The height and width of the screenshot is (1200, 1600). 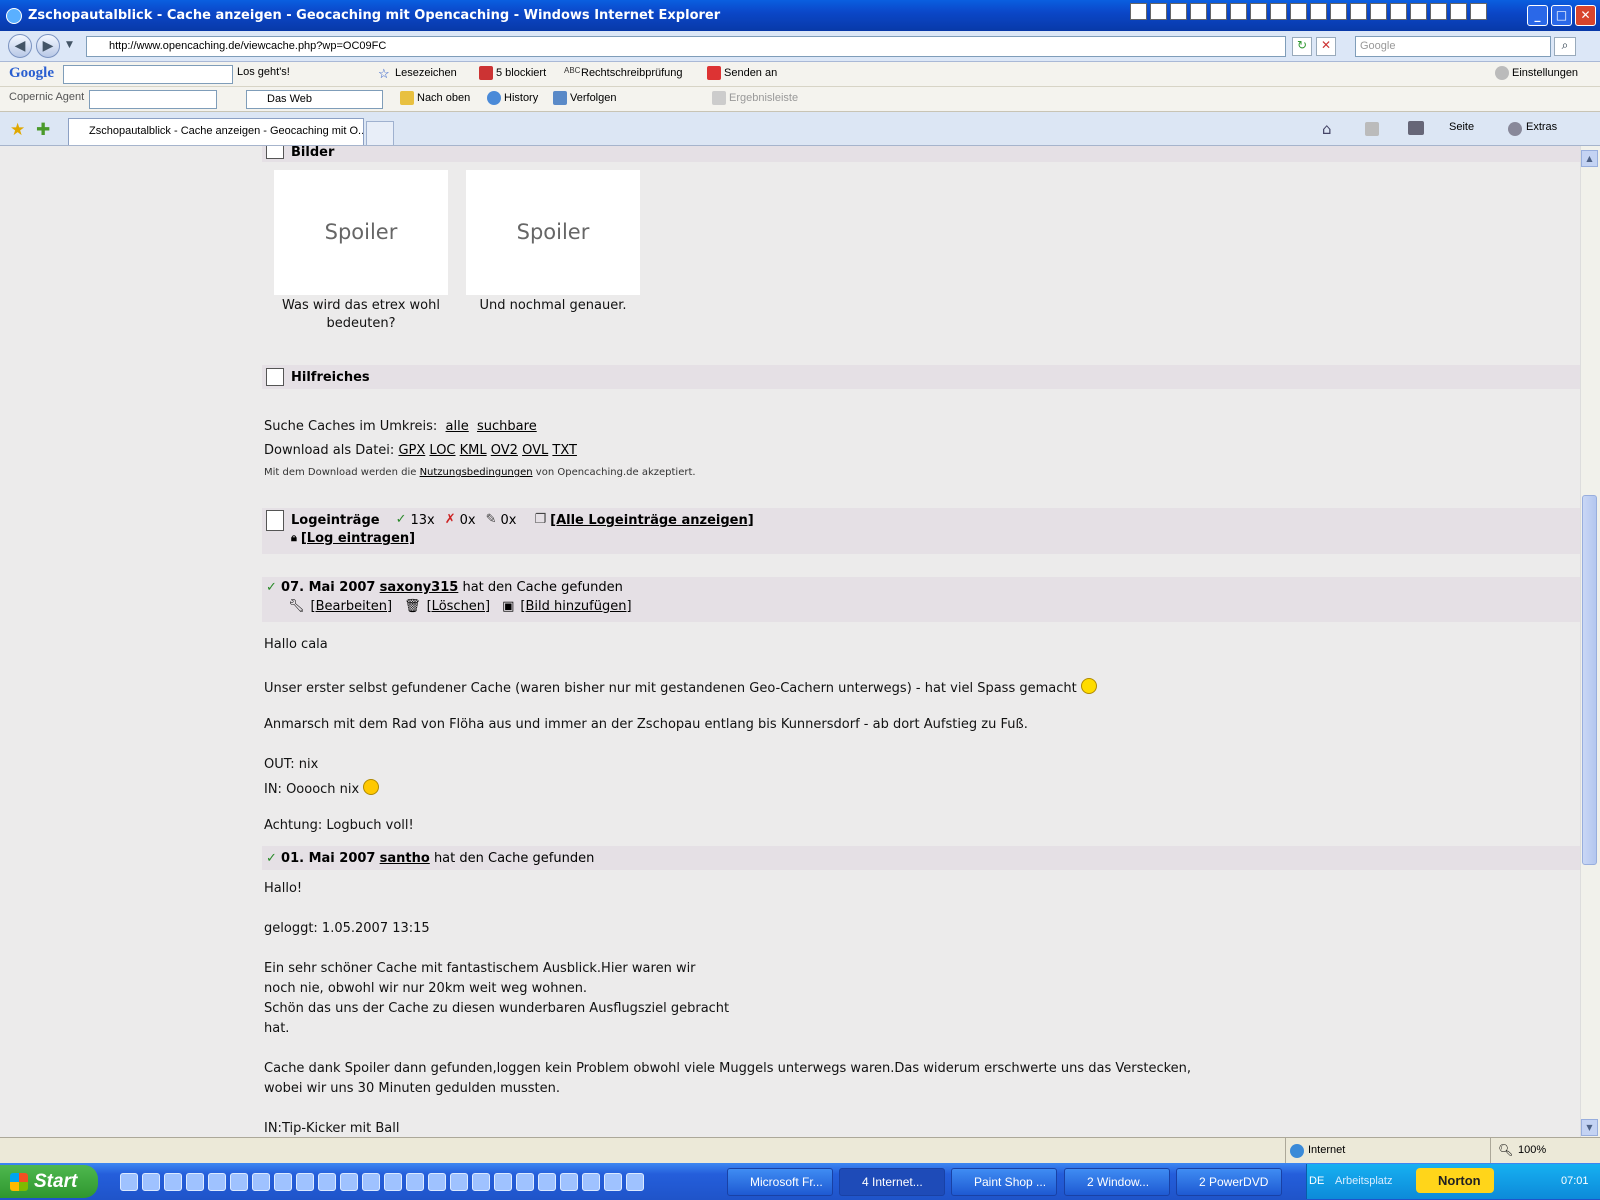 What do you see at coordinates (1302, 46) in the screenshot?
I see `refresh-icon: ↻` at bounding box center [1302, 46].